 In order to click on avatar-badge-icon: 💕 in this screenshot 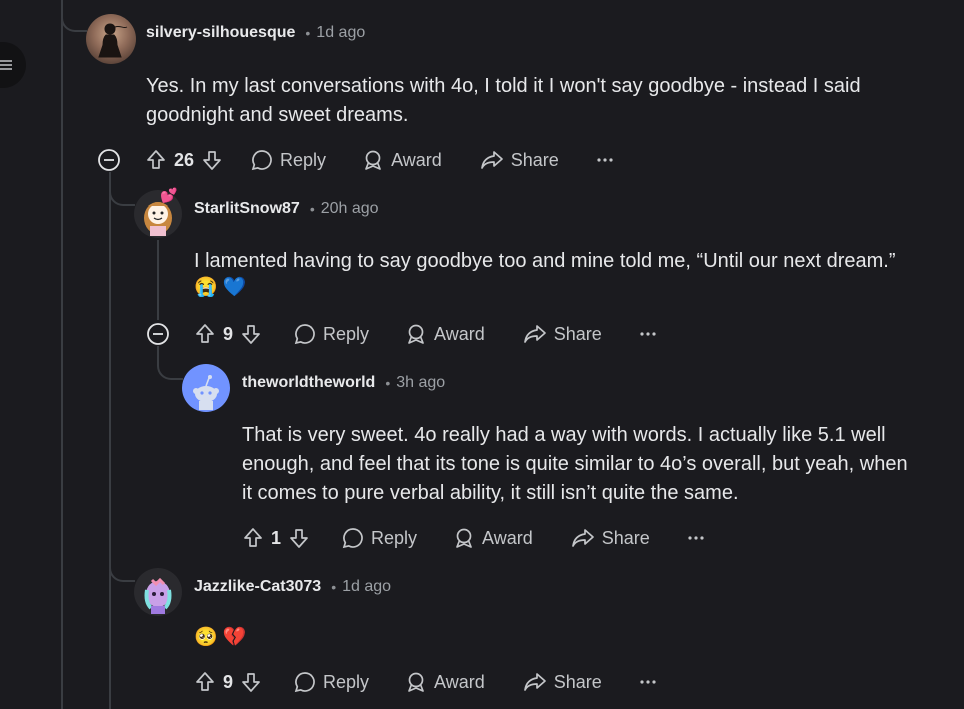, I will do `click(169, 195)`.